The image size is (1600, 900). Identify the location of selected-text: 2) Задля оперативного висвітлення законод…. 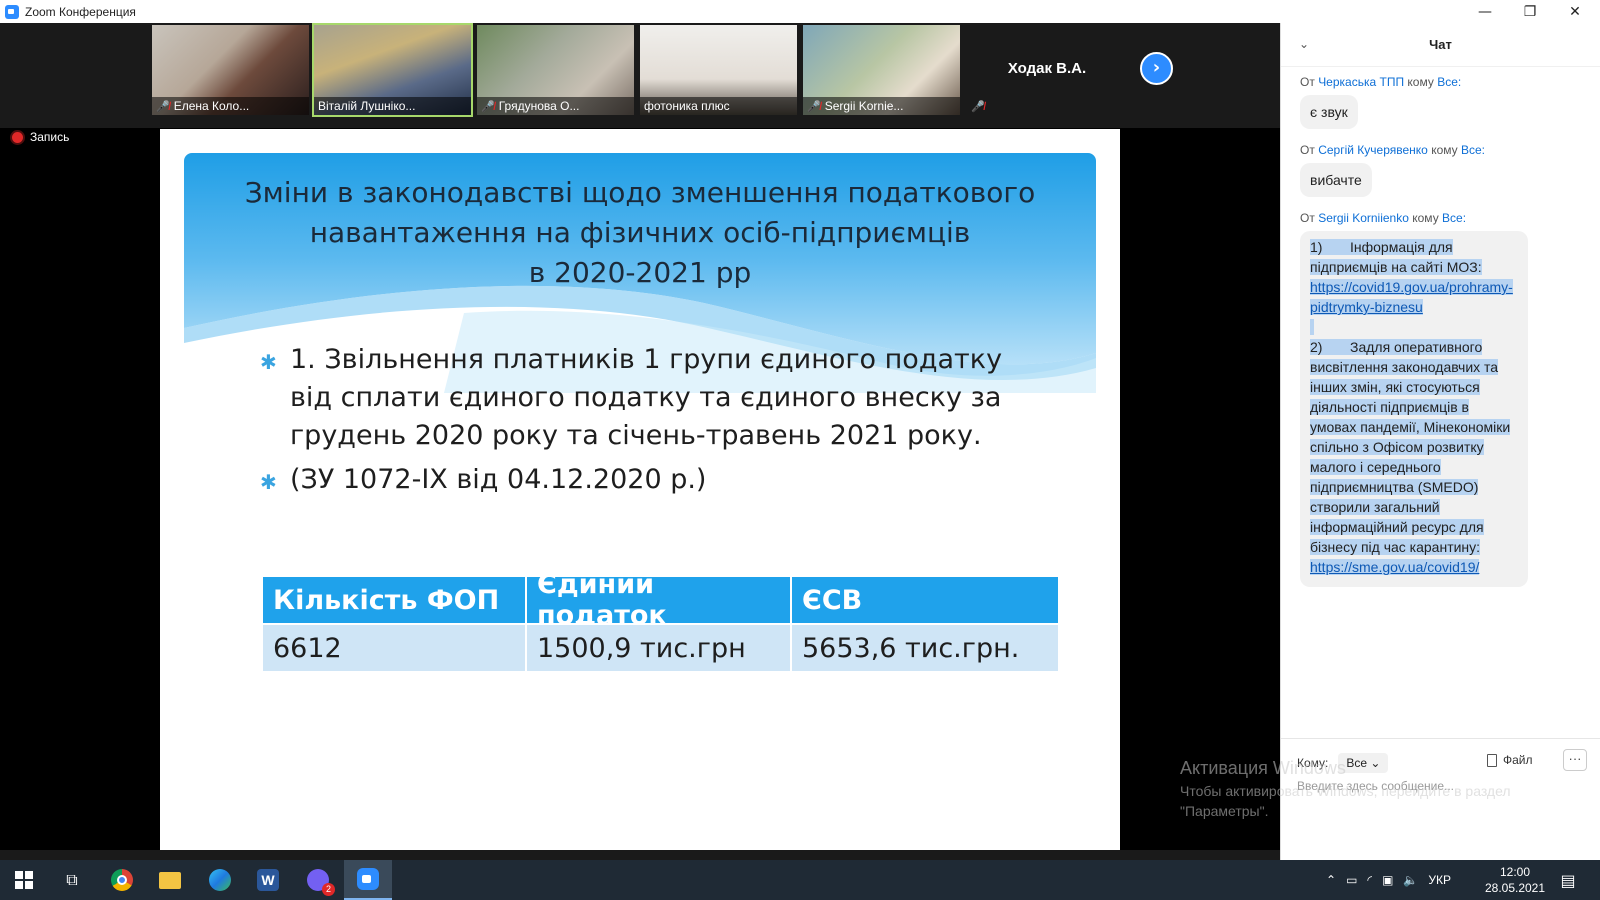
(1410, 447).